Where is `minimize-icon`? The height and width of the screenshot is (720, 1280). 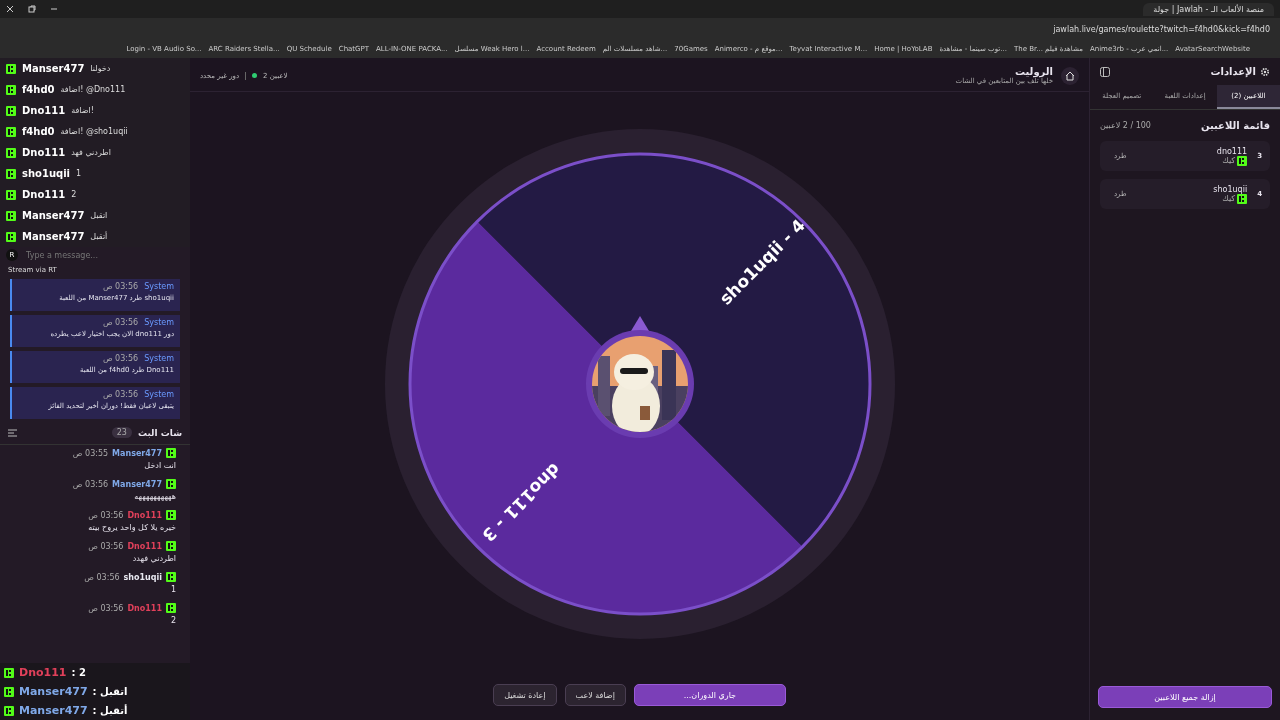
minimize-icon is located at coordinates (54, 9).